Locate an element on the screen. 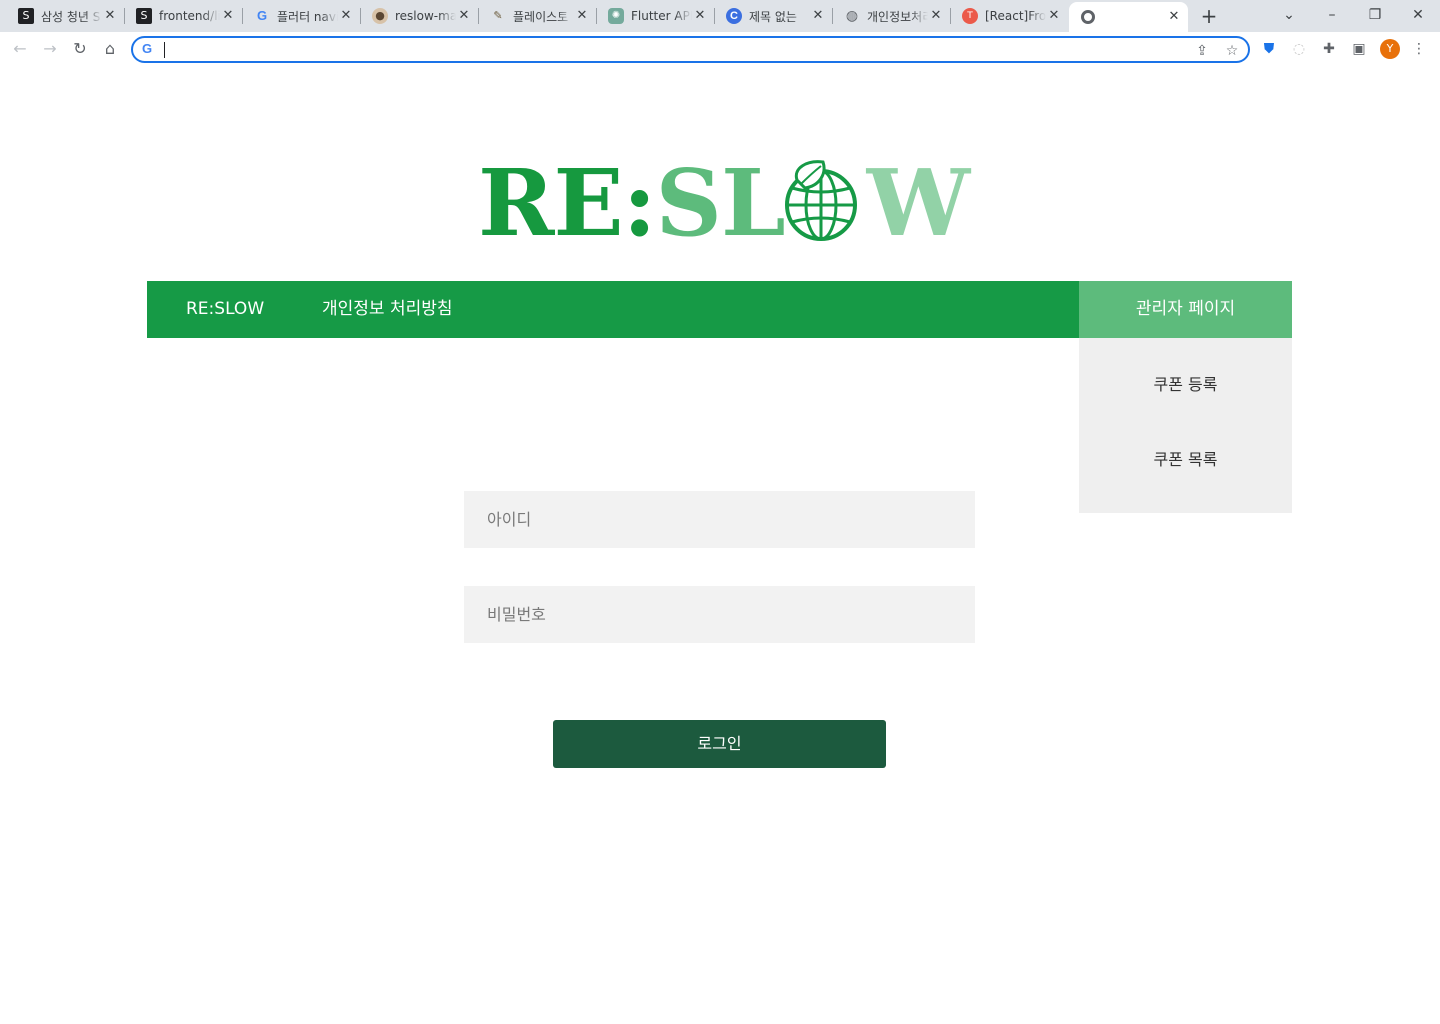 The image size is (1440, 1024). browser-tab-active: ✕ is located at coordinates (1128, 17).